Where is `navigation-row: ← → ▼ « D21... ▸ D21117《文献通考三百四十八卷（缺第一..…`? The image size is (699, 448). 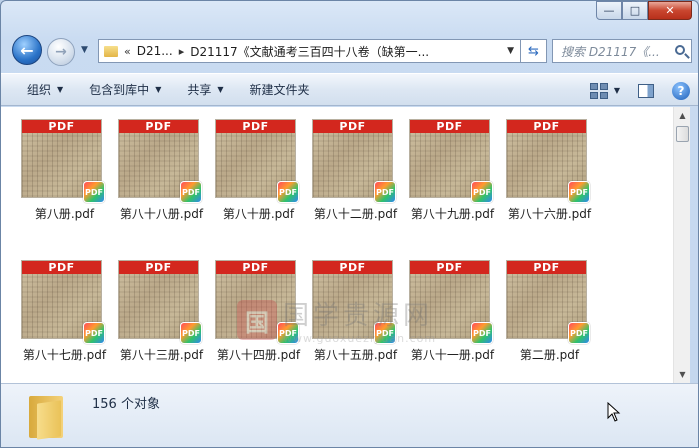
navigation-row: ← → ▼ « D21... ▸ D21117《文献通考三百四十八卷（缺第一..… is located at coordinates (349, 50).